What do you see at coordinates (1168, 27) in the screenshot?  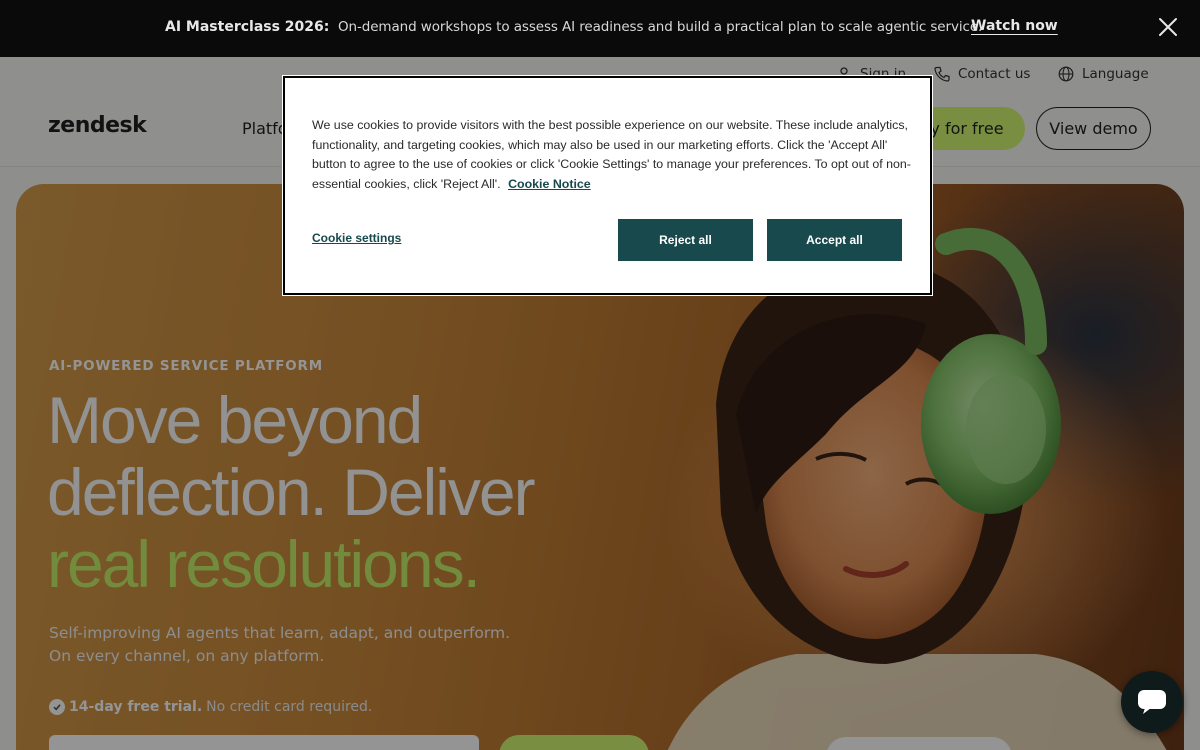 I see `close-icon` at bounding box center [1168, 27].